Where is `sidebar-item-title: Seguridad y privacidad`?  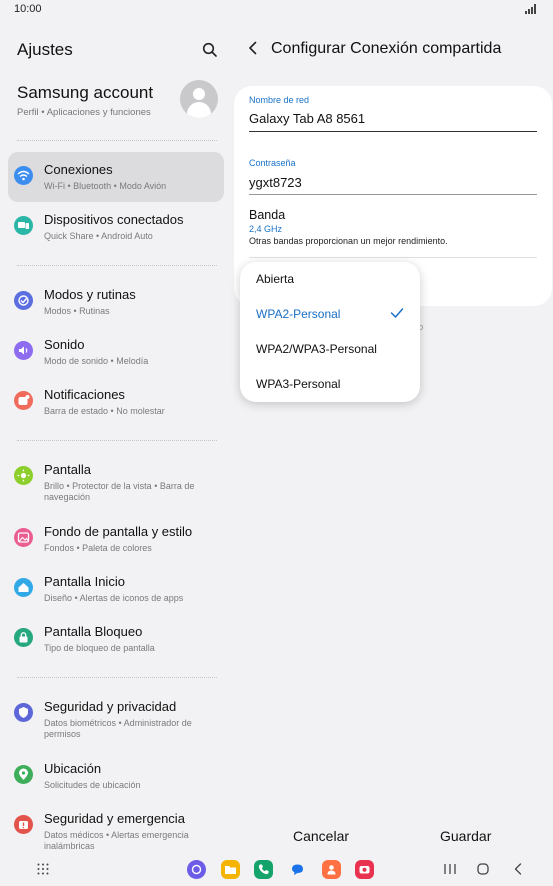 sidebar-item-title: Seguridad y privacidad is located at coordinates (110, 706).